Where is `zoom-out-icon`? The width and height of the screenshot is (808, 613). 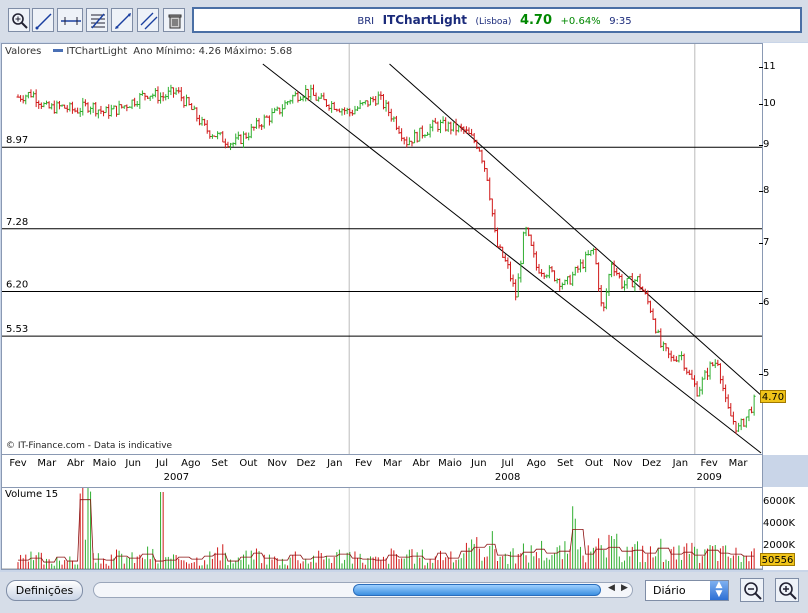
zoom-out-icon is located at coordinates (752, 590).